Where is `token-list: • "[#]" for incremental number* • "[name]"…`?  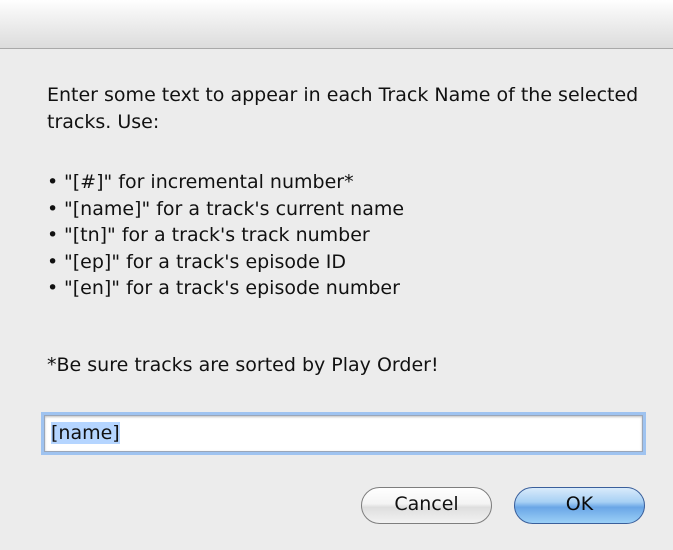 token-list: • "[#]" for incremental number* • "[name]"… is located at coordinates (225, 235).